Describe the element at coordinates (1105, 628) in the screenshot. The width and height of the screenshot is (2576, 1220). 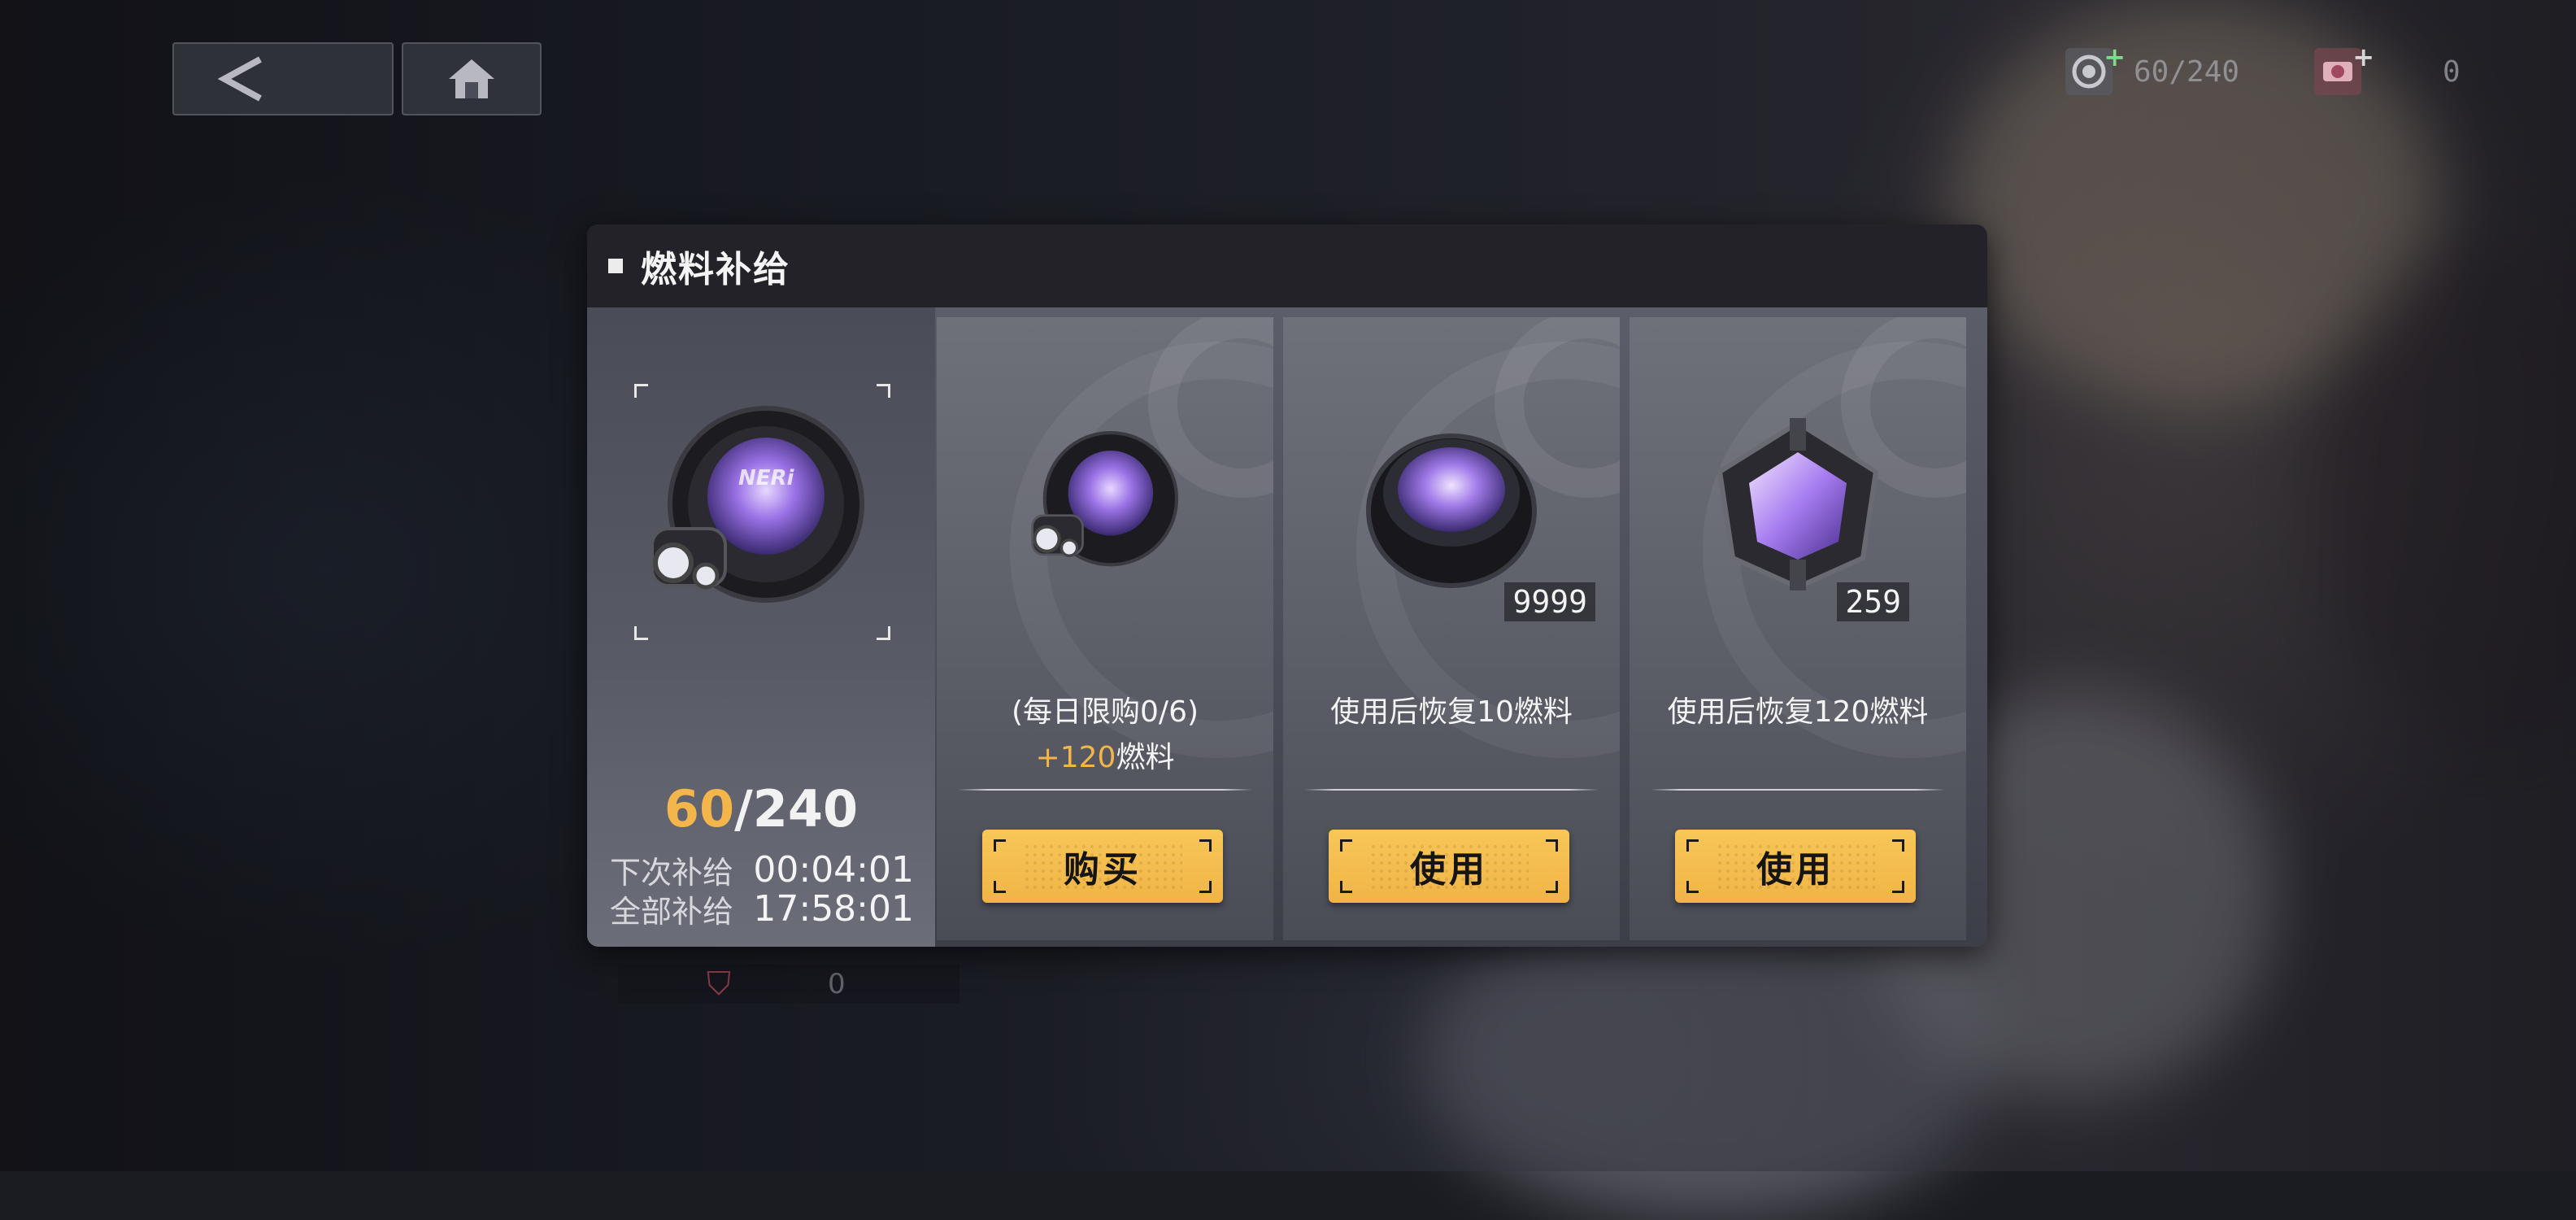
I see `purchase-fuel-card: (每日限购0/6) +120燃料 购买` at that location.